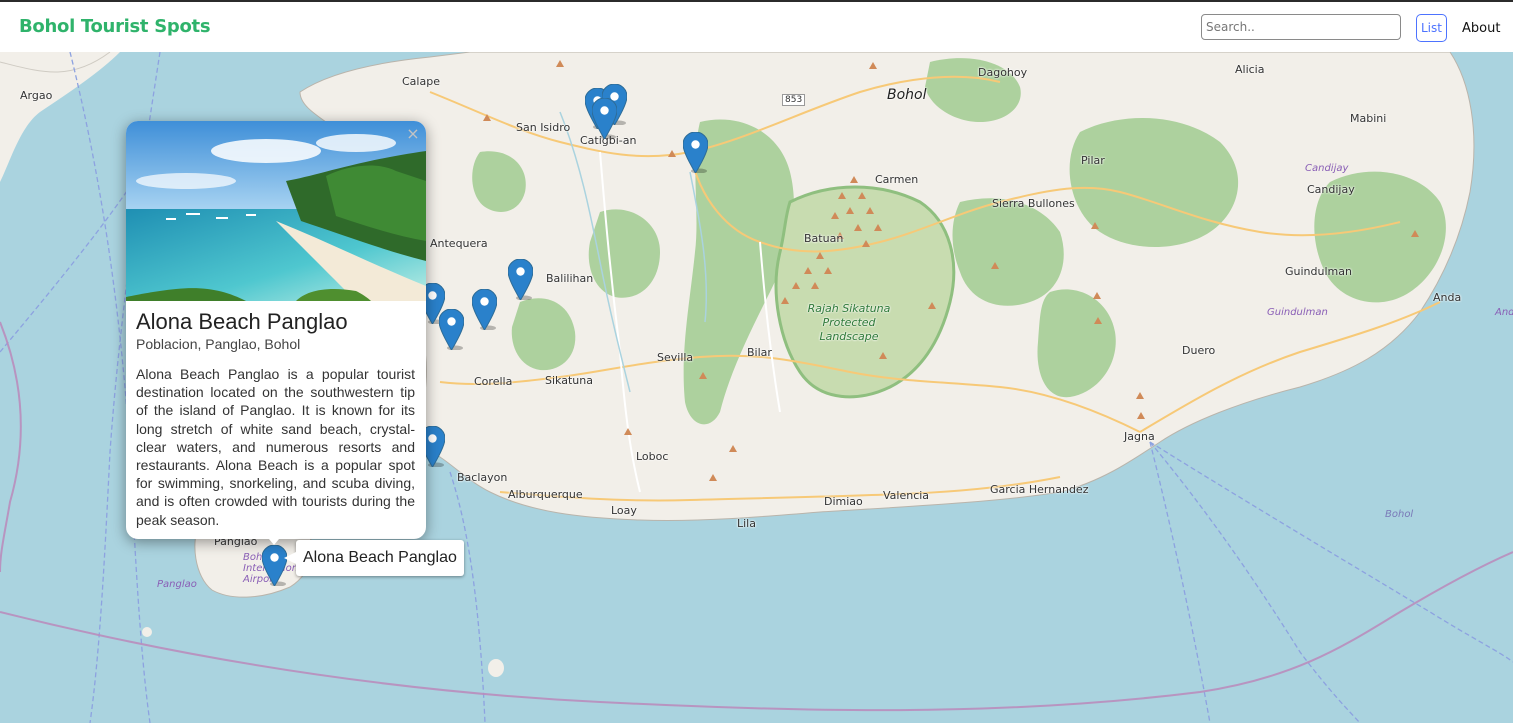 The image size is (1513, 723). Describe the element at coordinates (569, 380) in the screenshot. I see `place-label: Sikatuna` at that location.